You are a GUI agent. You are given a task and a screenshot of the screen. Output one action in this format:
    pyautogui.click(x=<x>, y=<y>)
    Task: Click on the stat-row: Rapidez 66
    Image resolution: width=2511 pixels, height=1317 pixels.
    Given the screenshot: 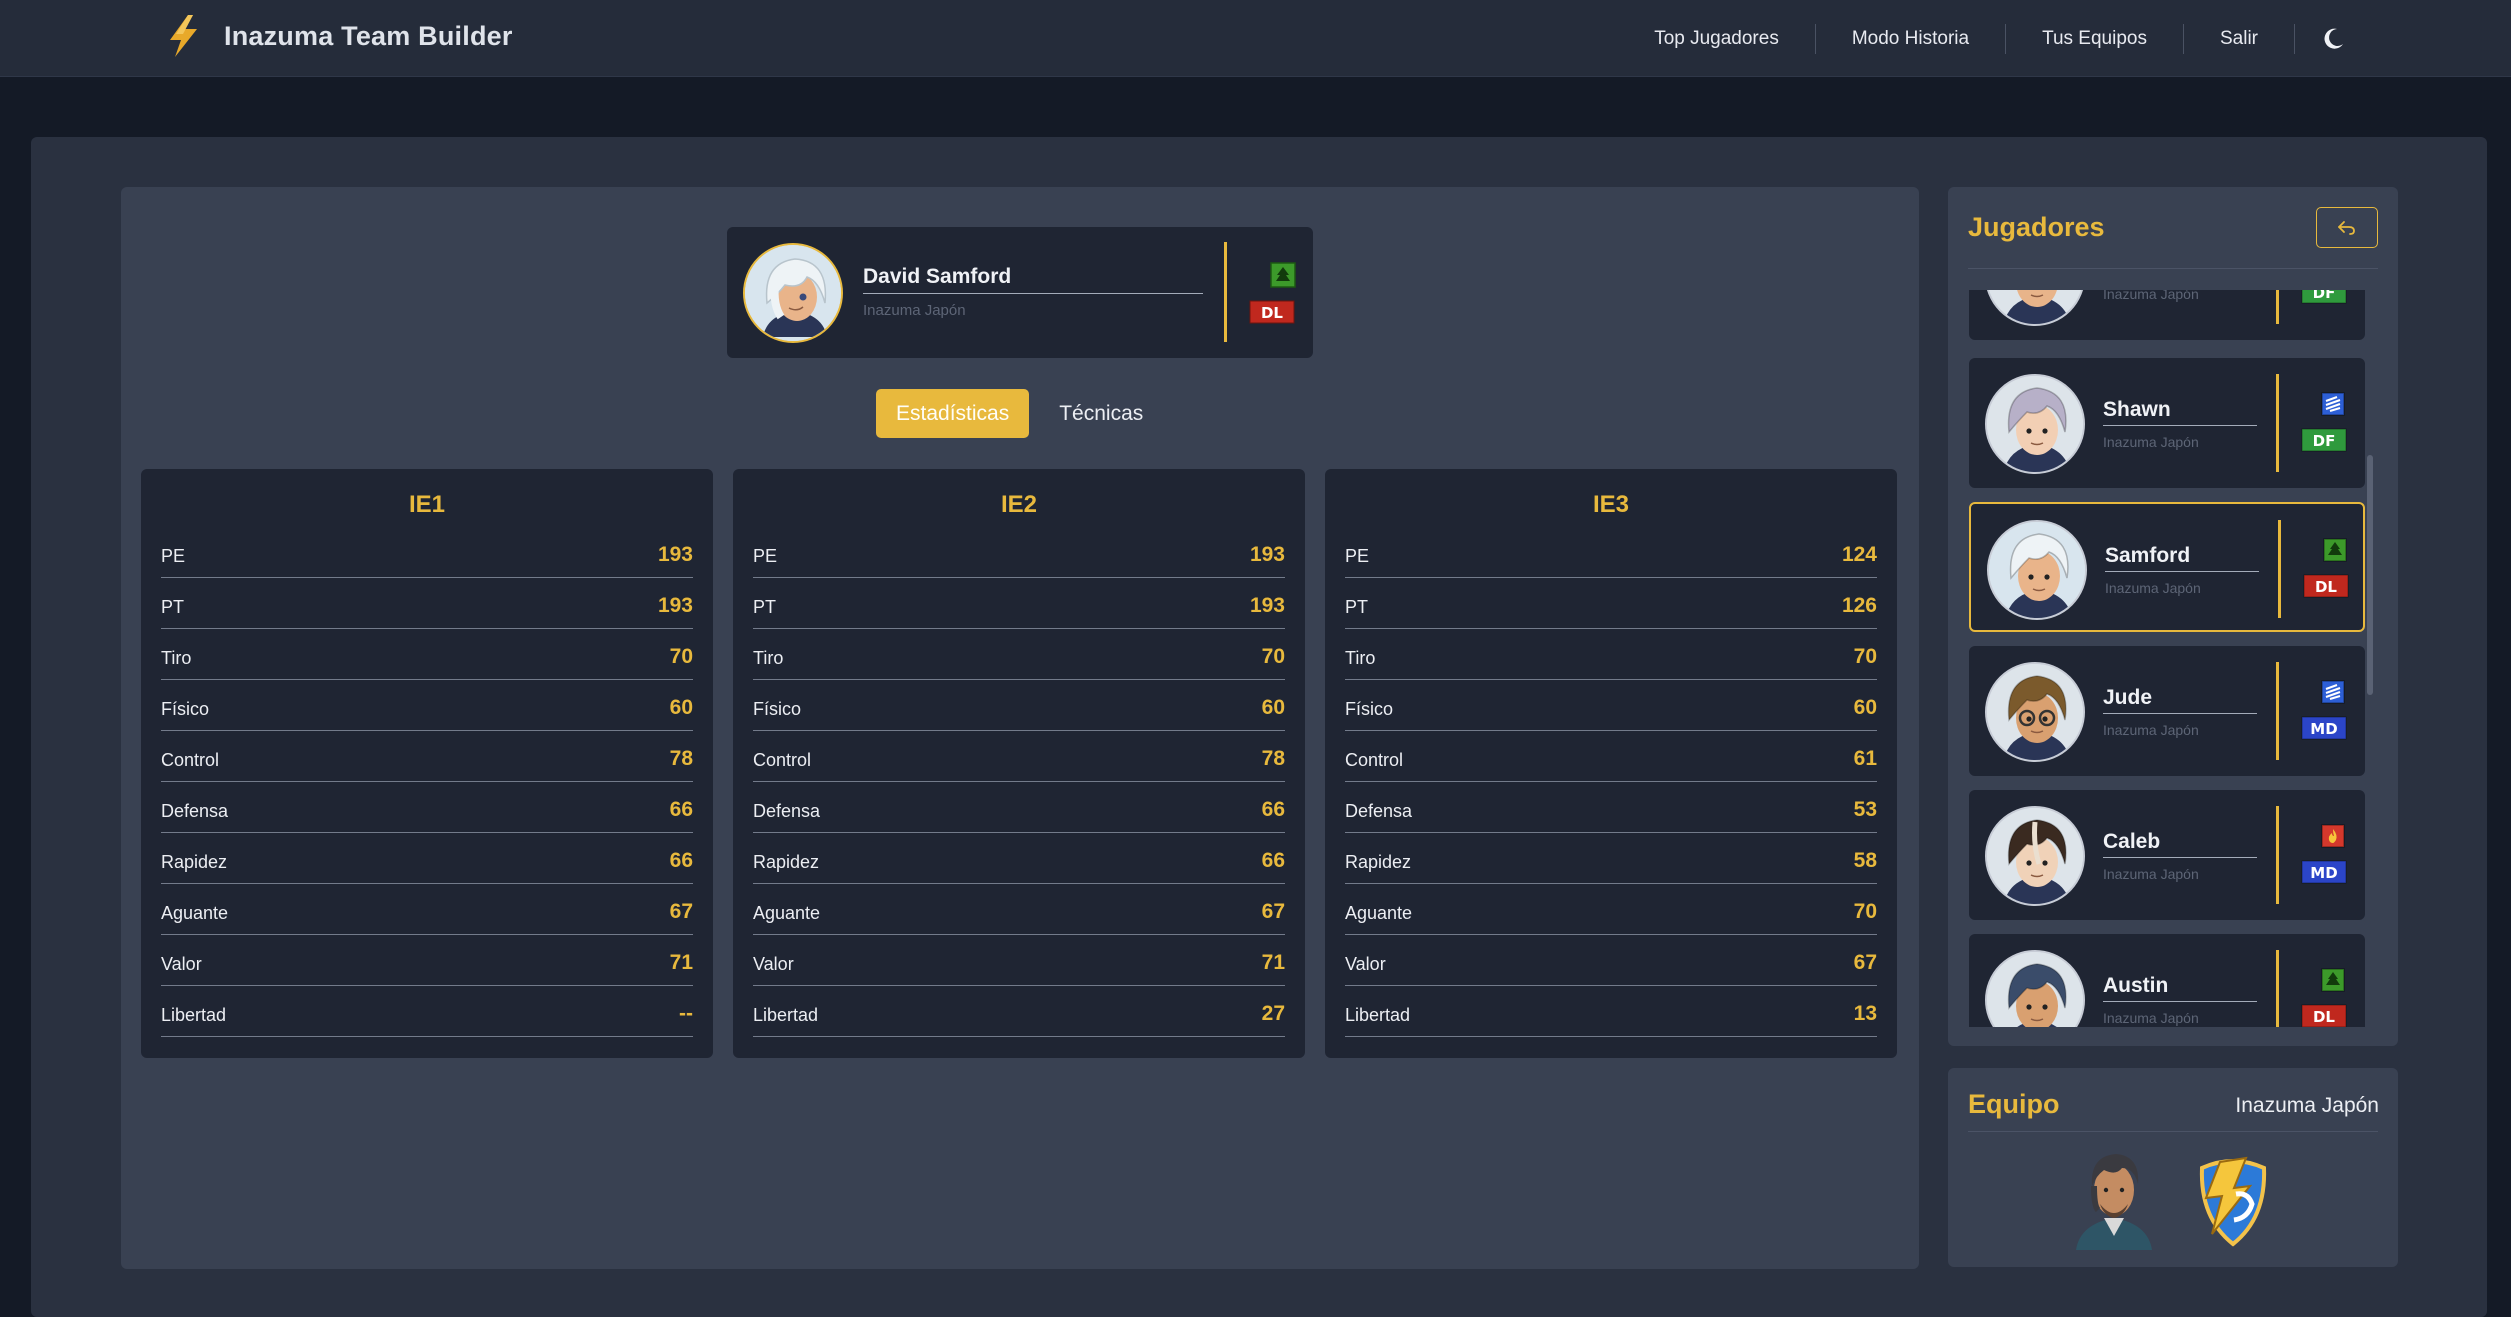 What is the action you would take?
    pyautogui.click(x=427, y=858)
    